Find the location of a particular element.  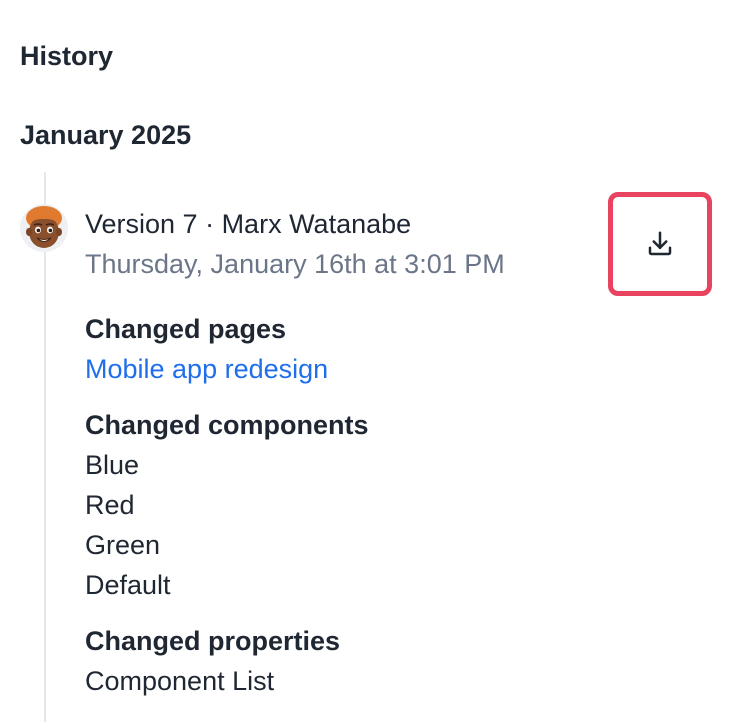

changed-component-item: Blue is located at coordinates (112, 465).